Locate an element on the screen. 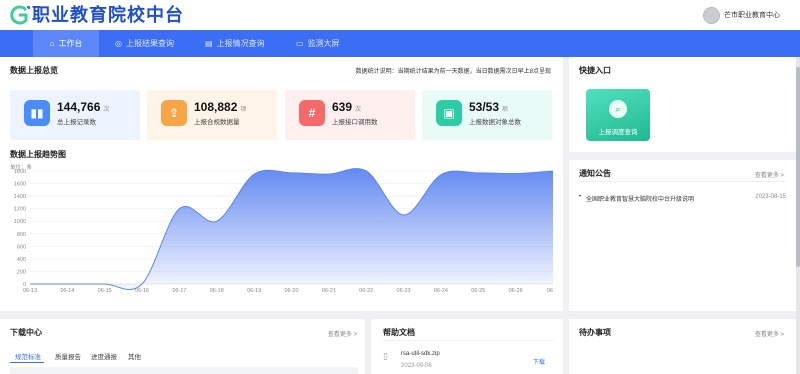  download-more-link: 查看更多 > is located at coordinates (342, 333).